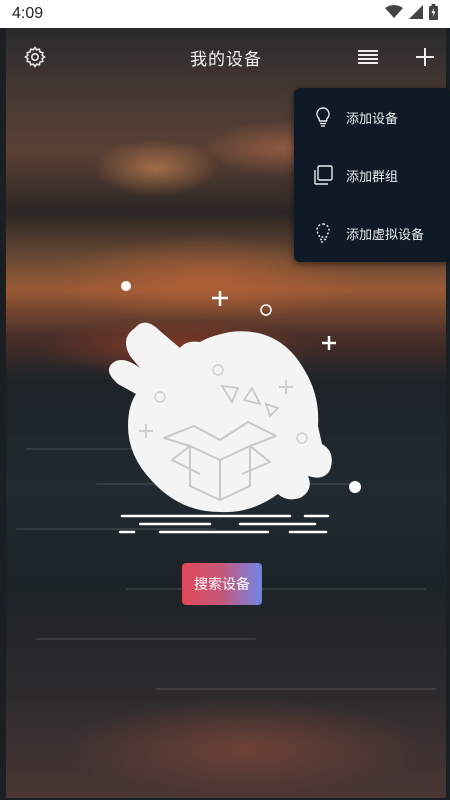 The height and width of the screenshot is (800, 450). Describe the element at coordinates (323, 175) in the screenshot. I see `group-icon` at that location.